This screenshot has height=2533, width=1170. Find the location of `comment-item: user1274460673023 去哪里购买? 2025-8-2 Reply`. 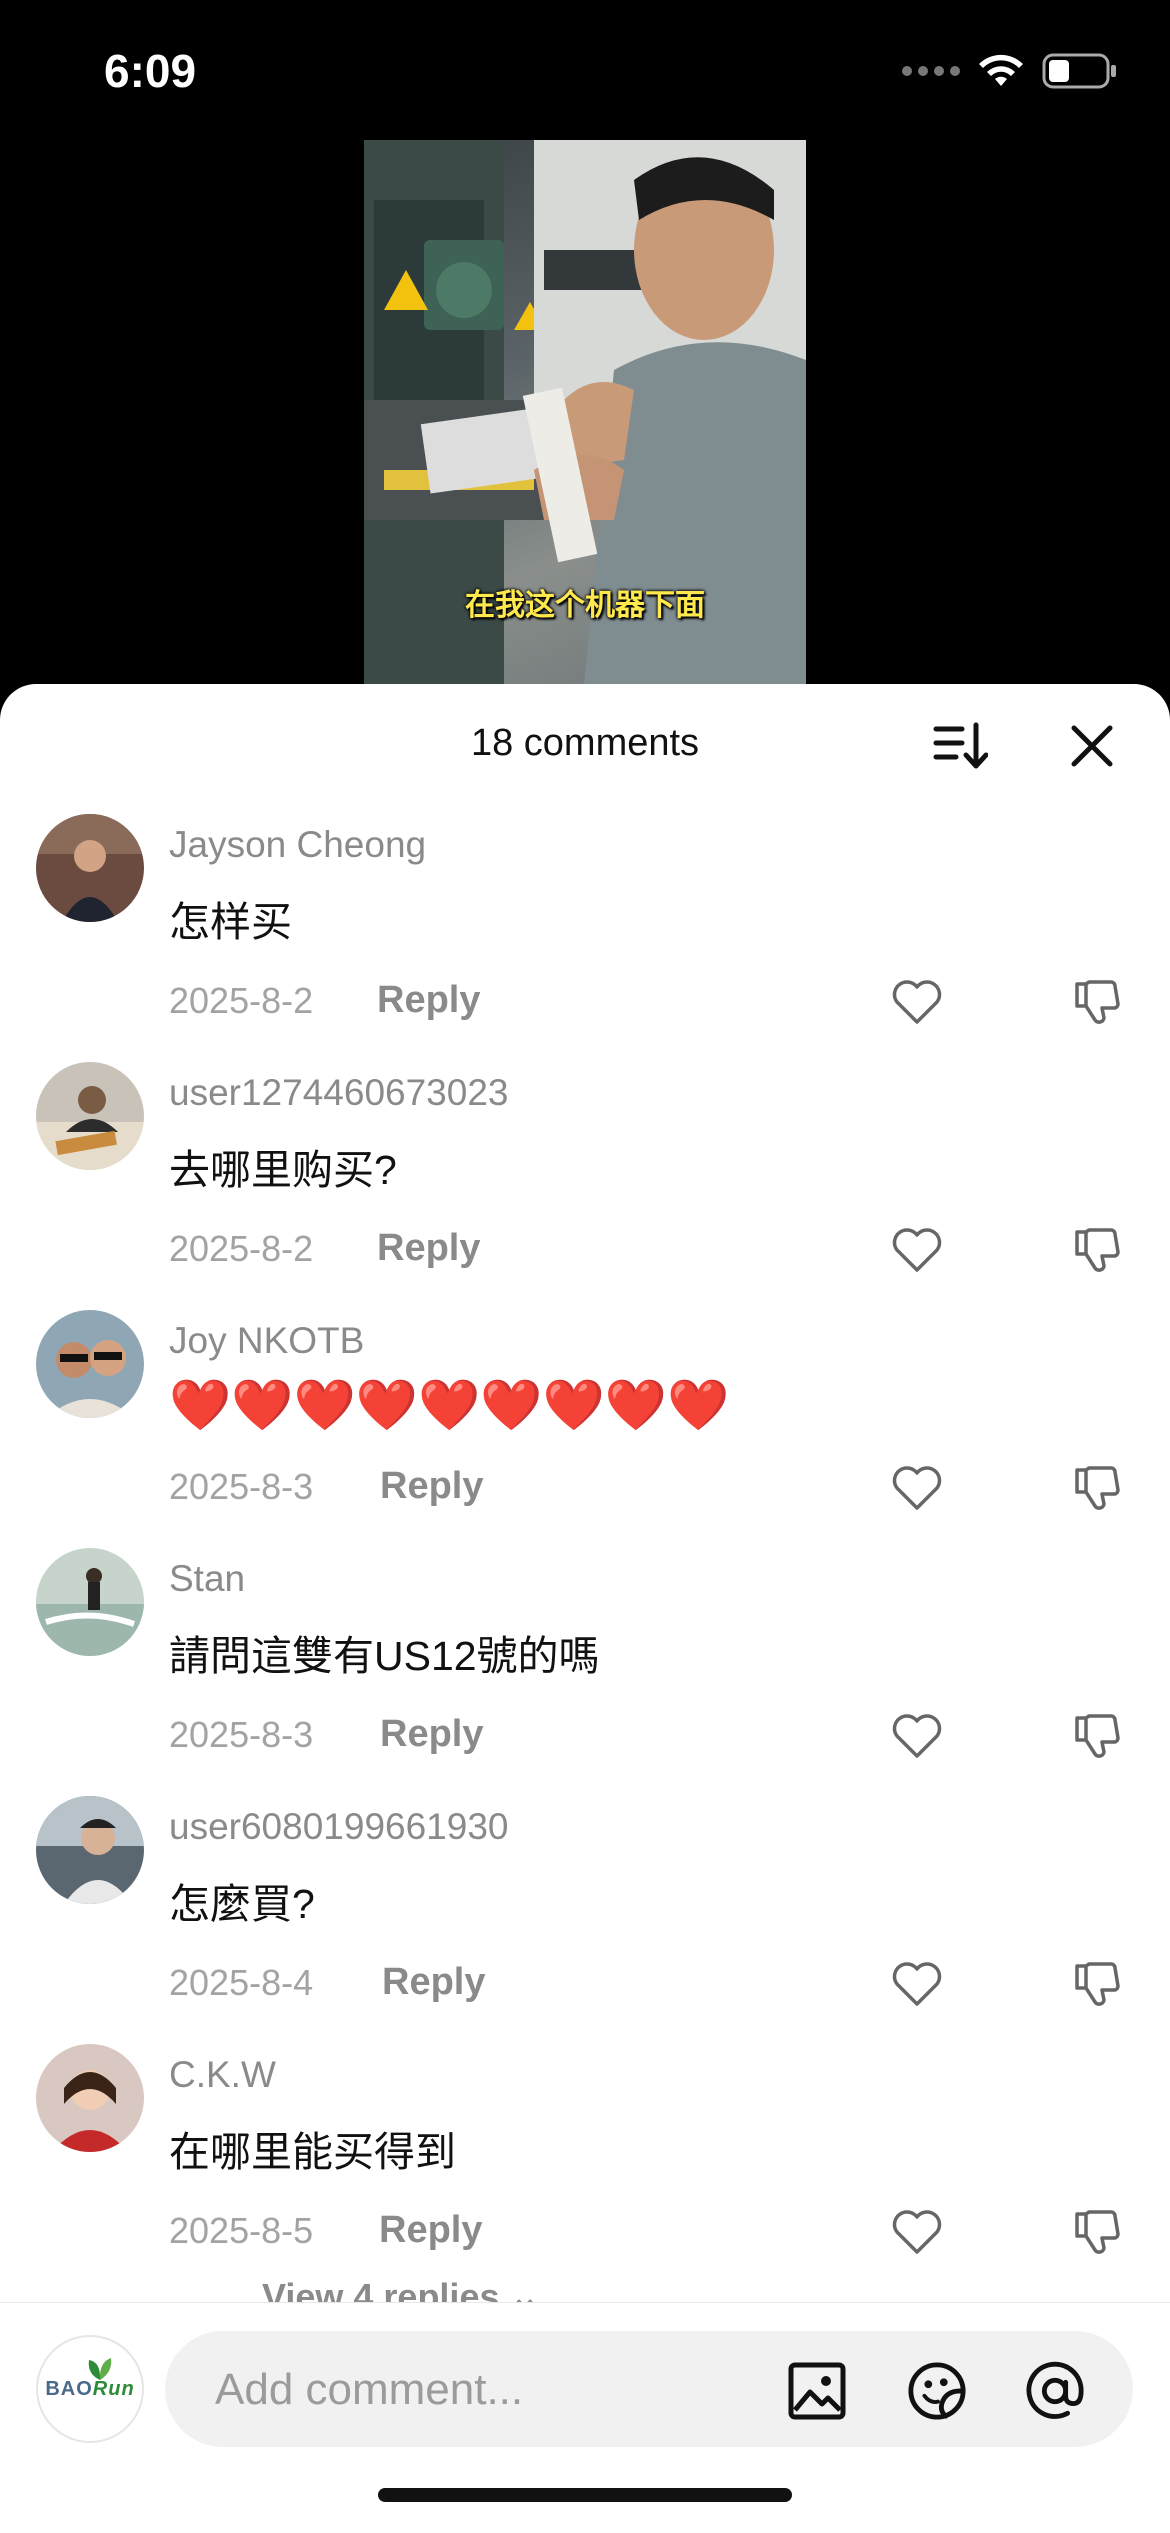

comment-item: user1274460673023 去哪里购买? 2025-8-2 Reply is located at coordinates (585, 1186).